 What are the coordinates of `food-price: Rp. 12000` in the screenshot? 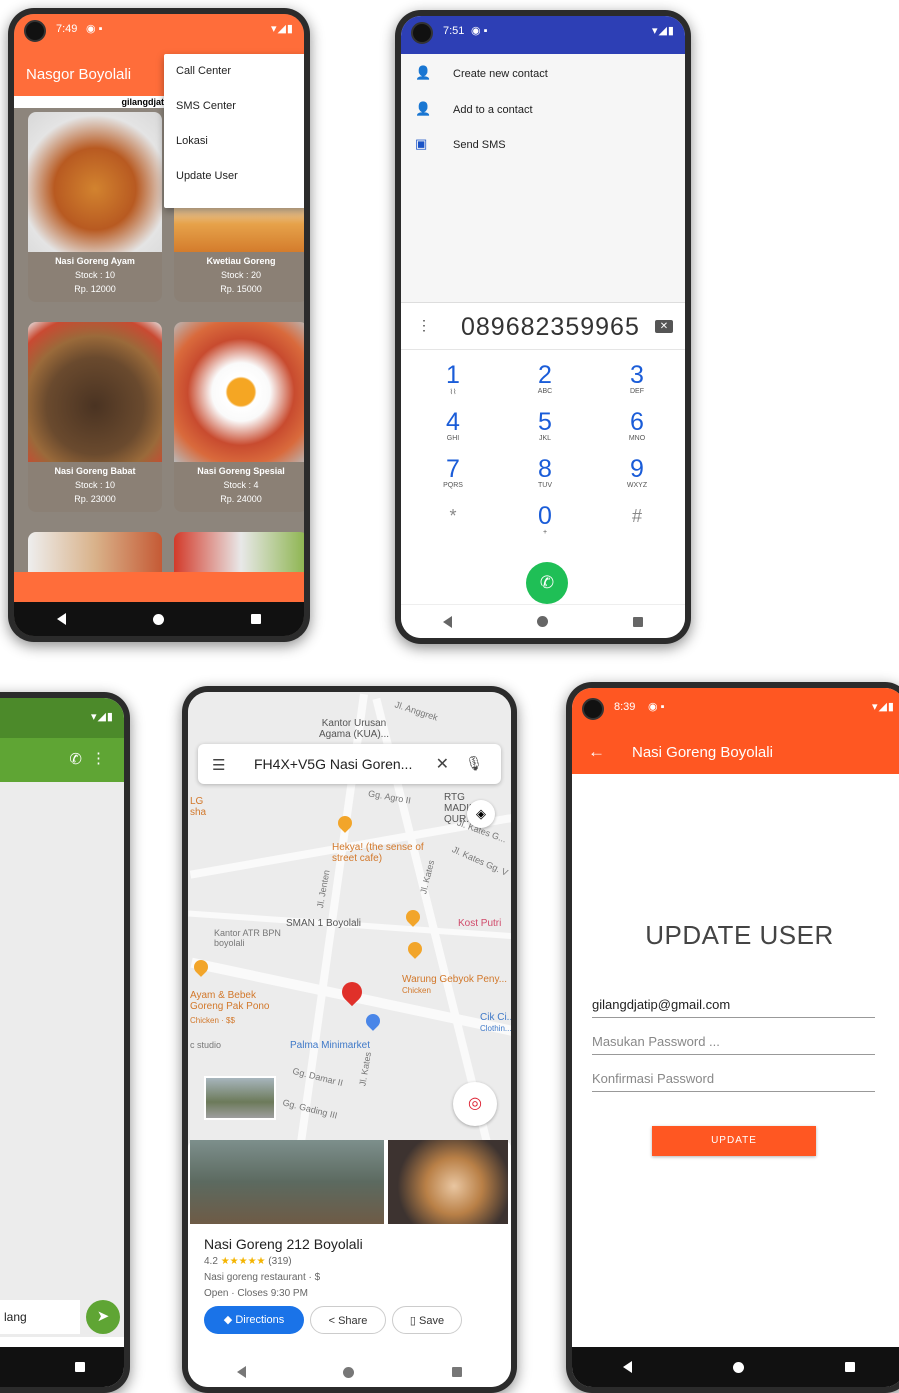 It's located at (95, 289).